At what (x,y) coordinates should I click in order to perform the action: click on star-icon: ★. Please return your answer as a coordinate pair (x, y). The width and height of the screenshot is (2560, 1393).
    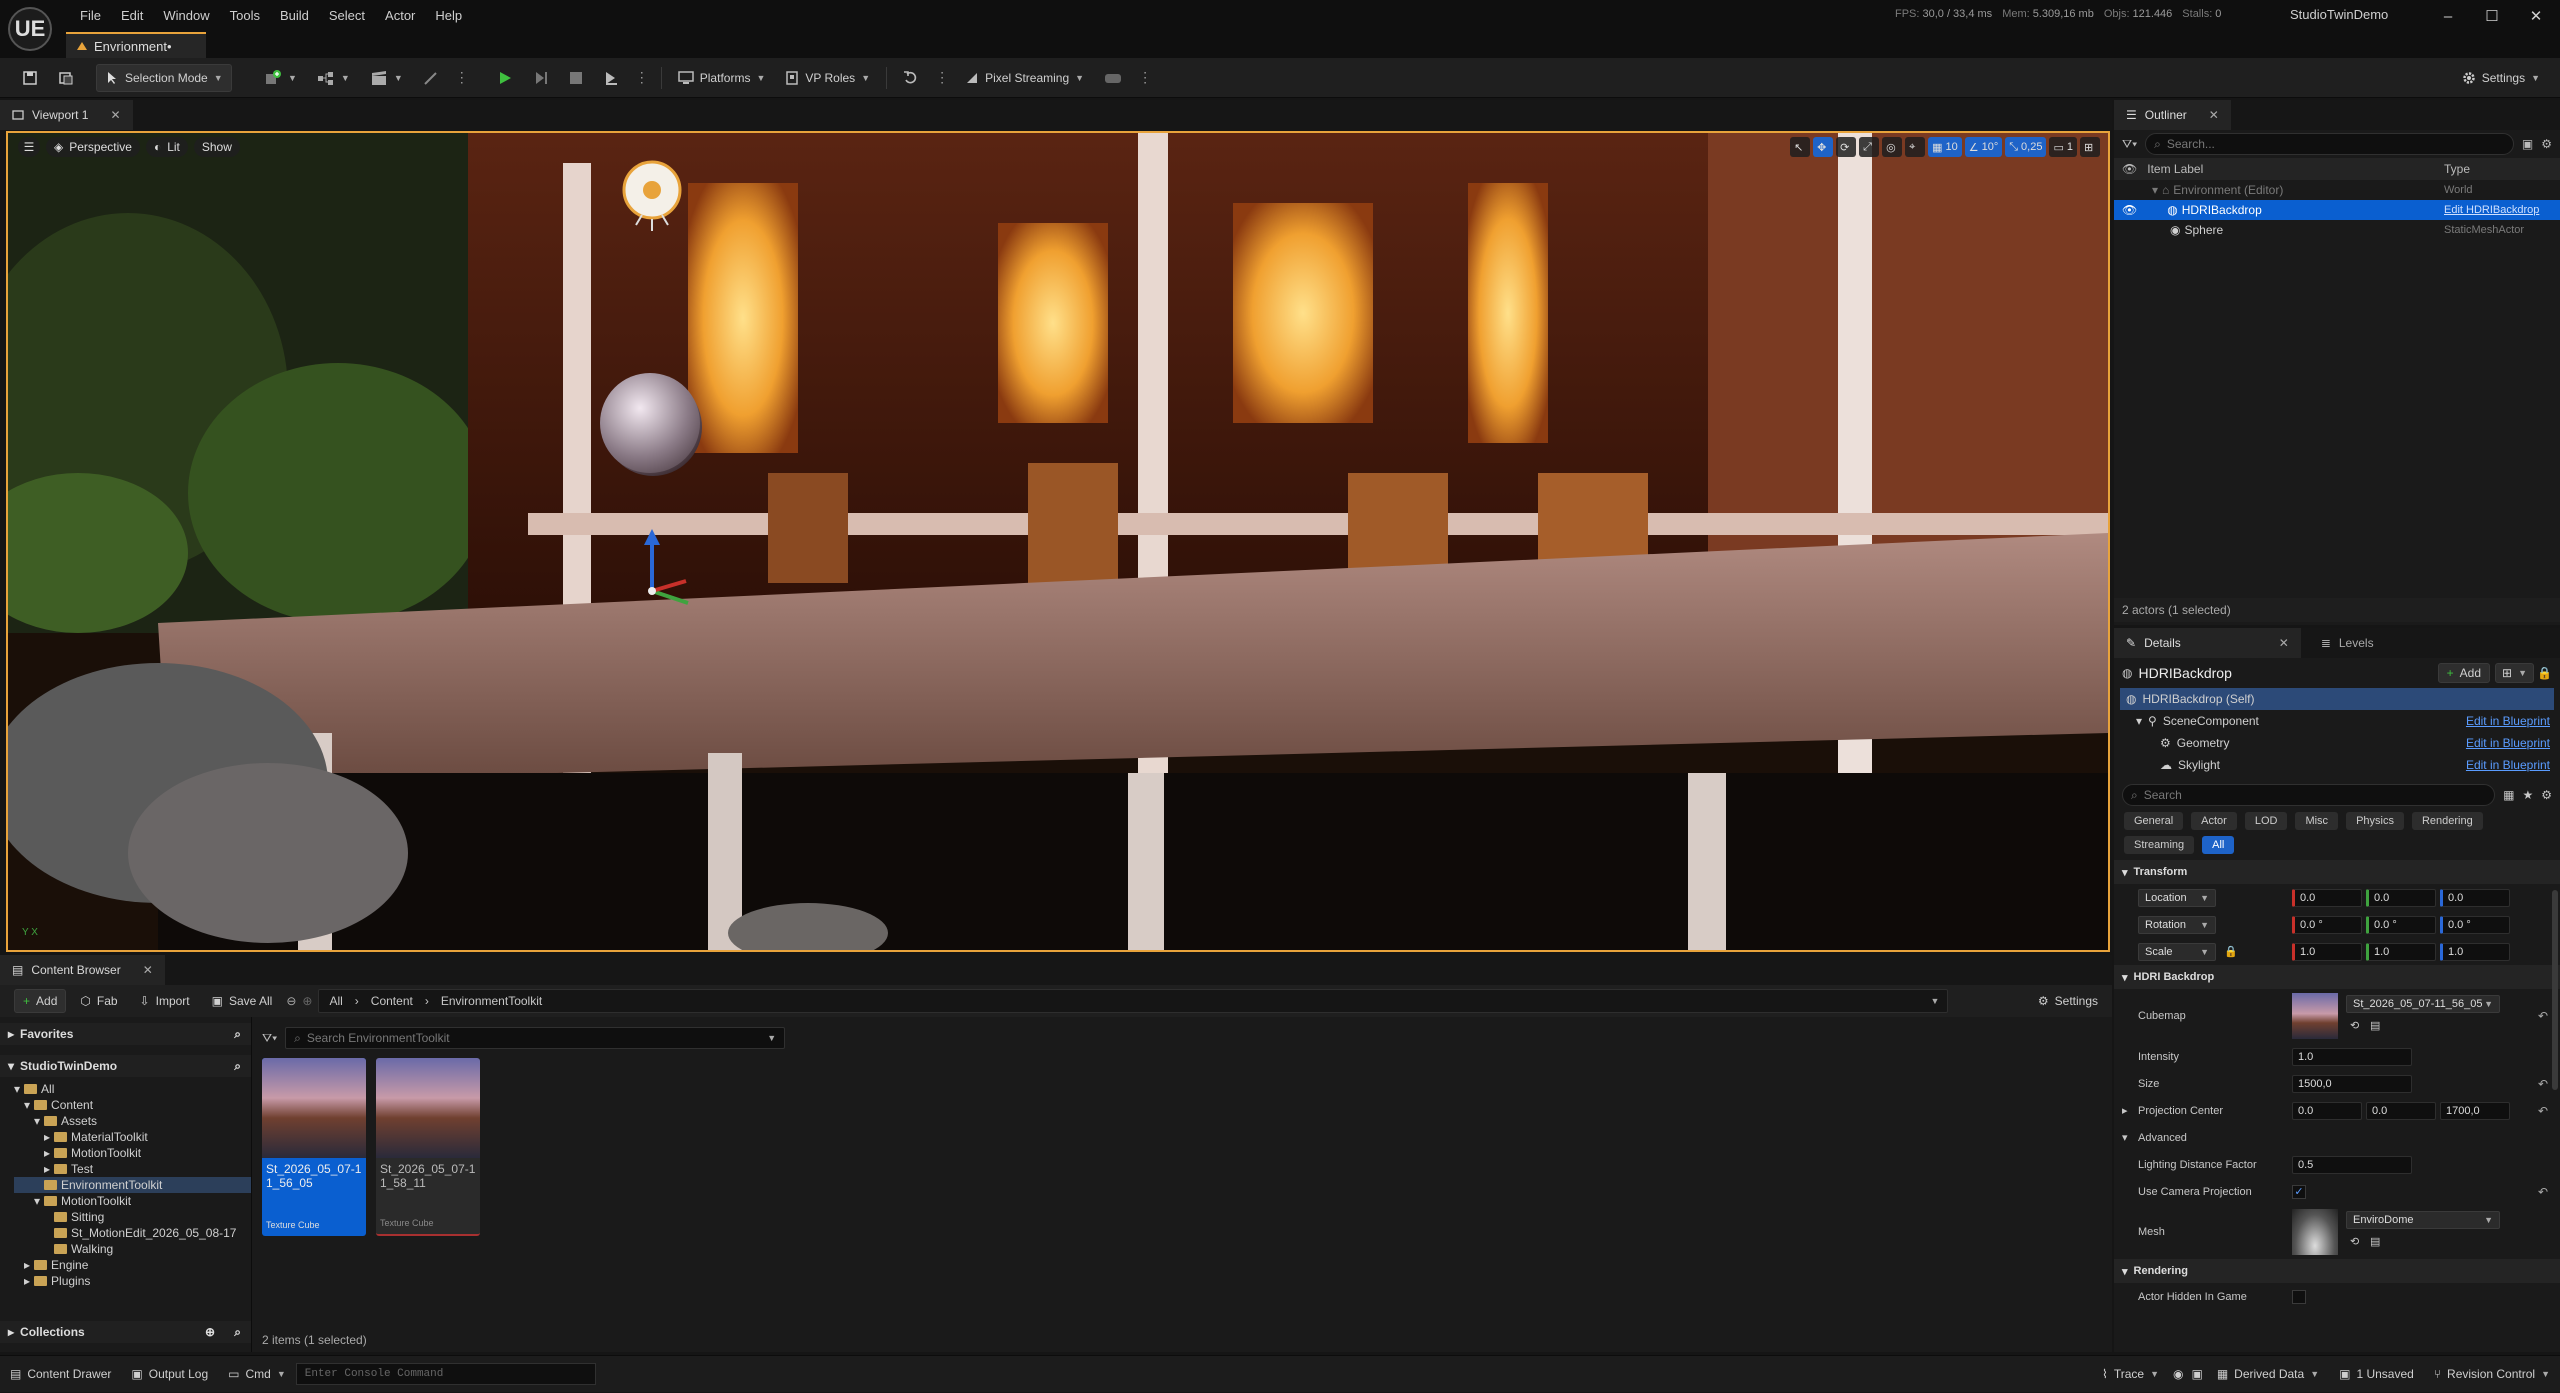
    Looking at the image, I should click on (2527, 795).